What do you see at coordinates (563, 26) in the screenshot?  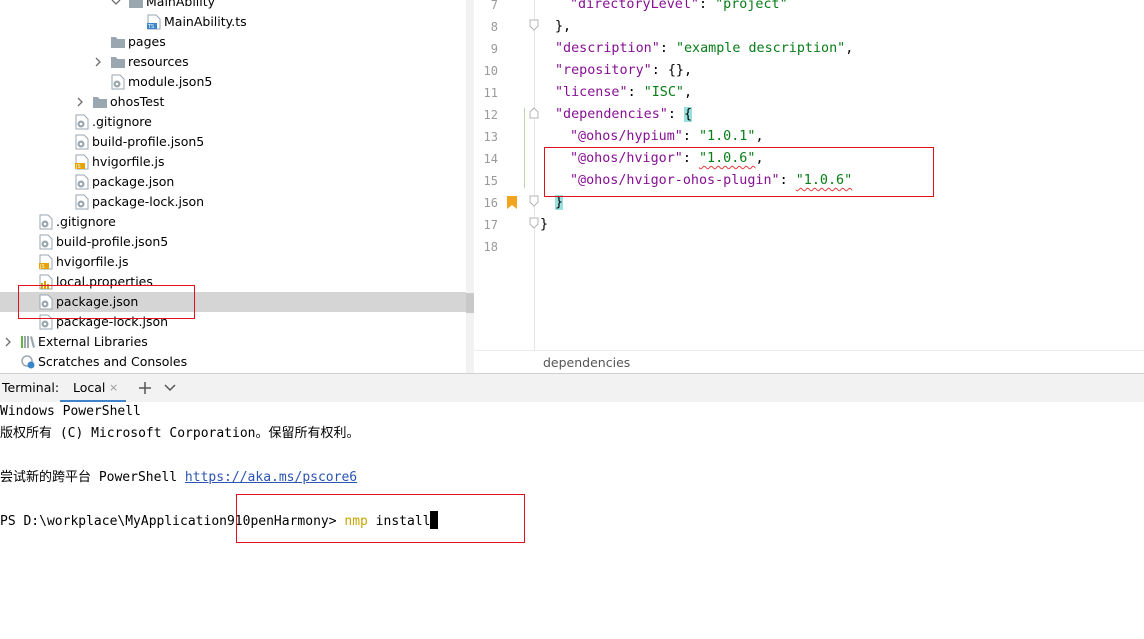 I see `code-line-8: },` at bounding box center [563, 26].